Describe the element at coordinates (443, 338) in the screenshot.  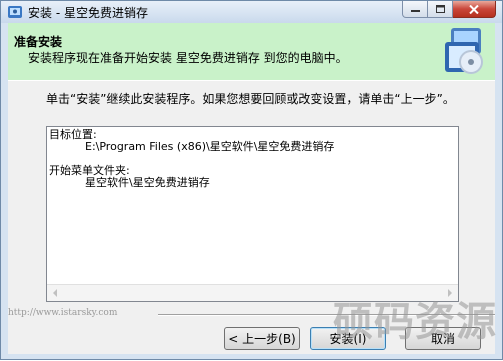
I see `cancel-button: 取消` at that location.